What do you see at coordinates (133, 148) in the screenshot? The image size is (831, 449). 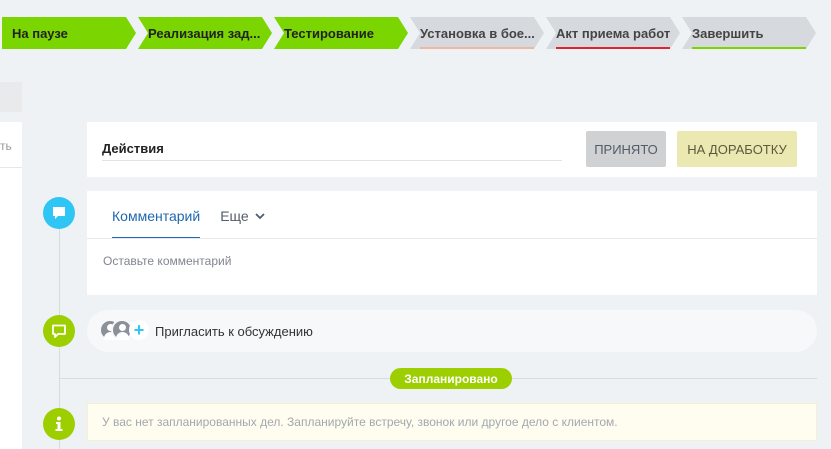 I see `actions-title: Действия` at bounding box center [133, 148].